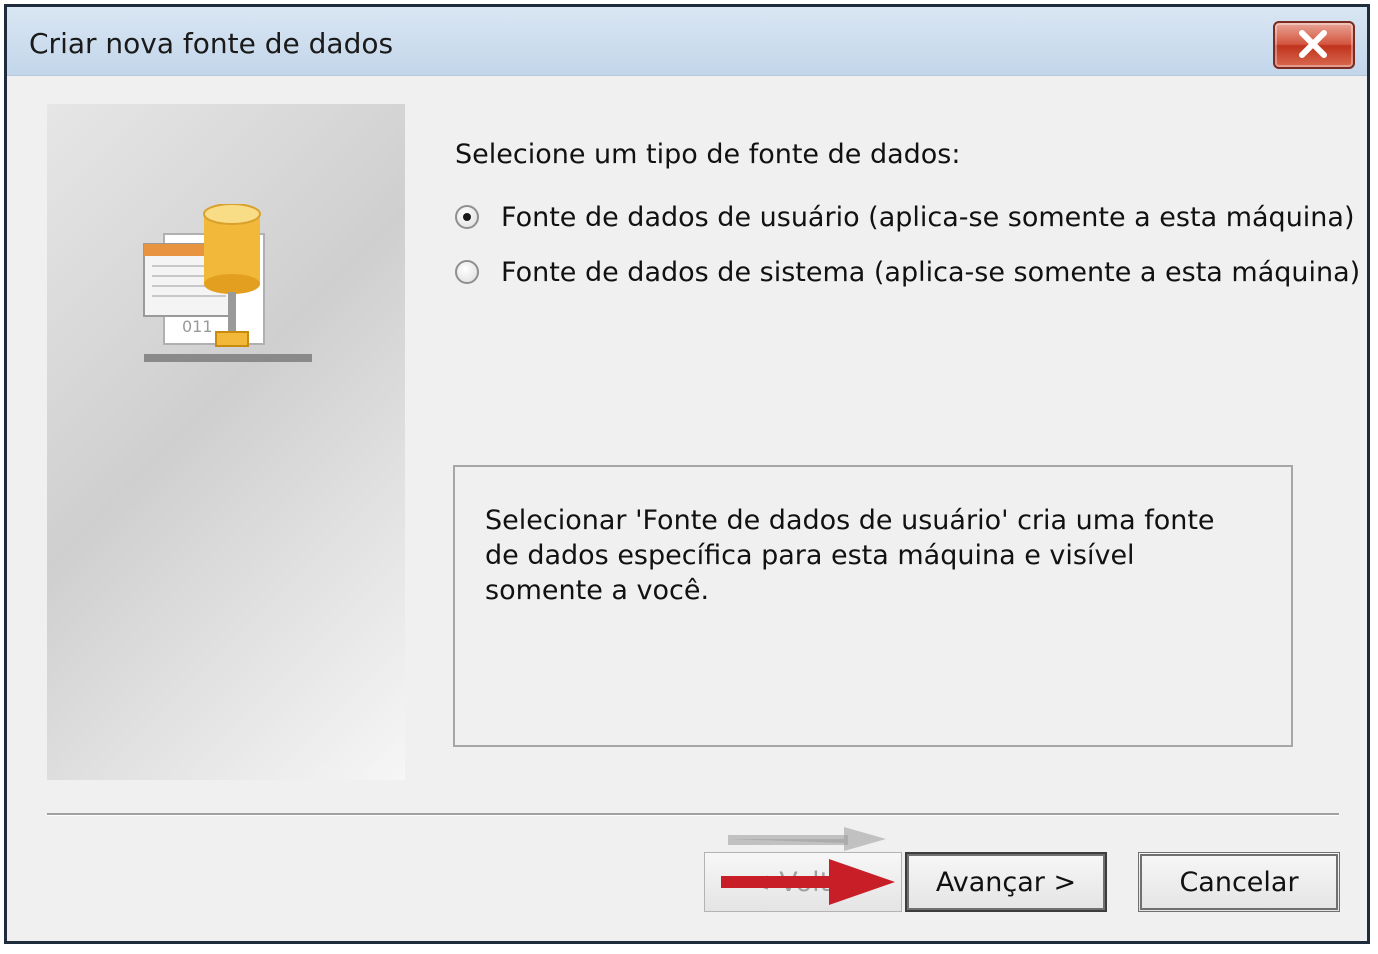 The height and width of the screenshot is (954, 1378). What do you see at coordinates (1006, 882) in the screenshot?
I see `next-button: Avançar >` at bounding box center [1006, 882].